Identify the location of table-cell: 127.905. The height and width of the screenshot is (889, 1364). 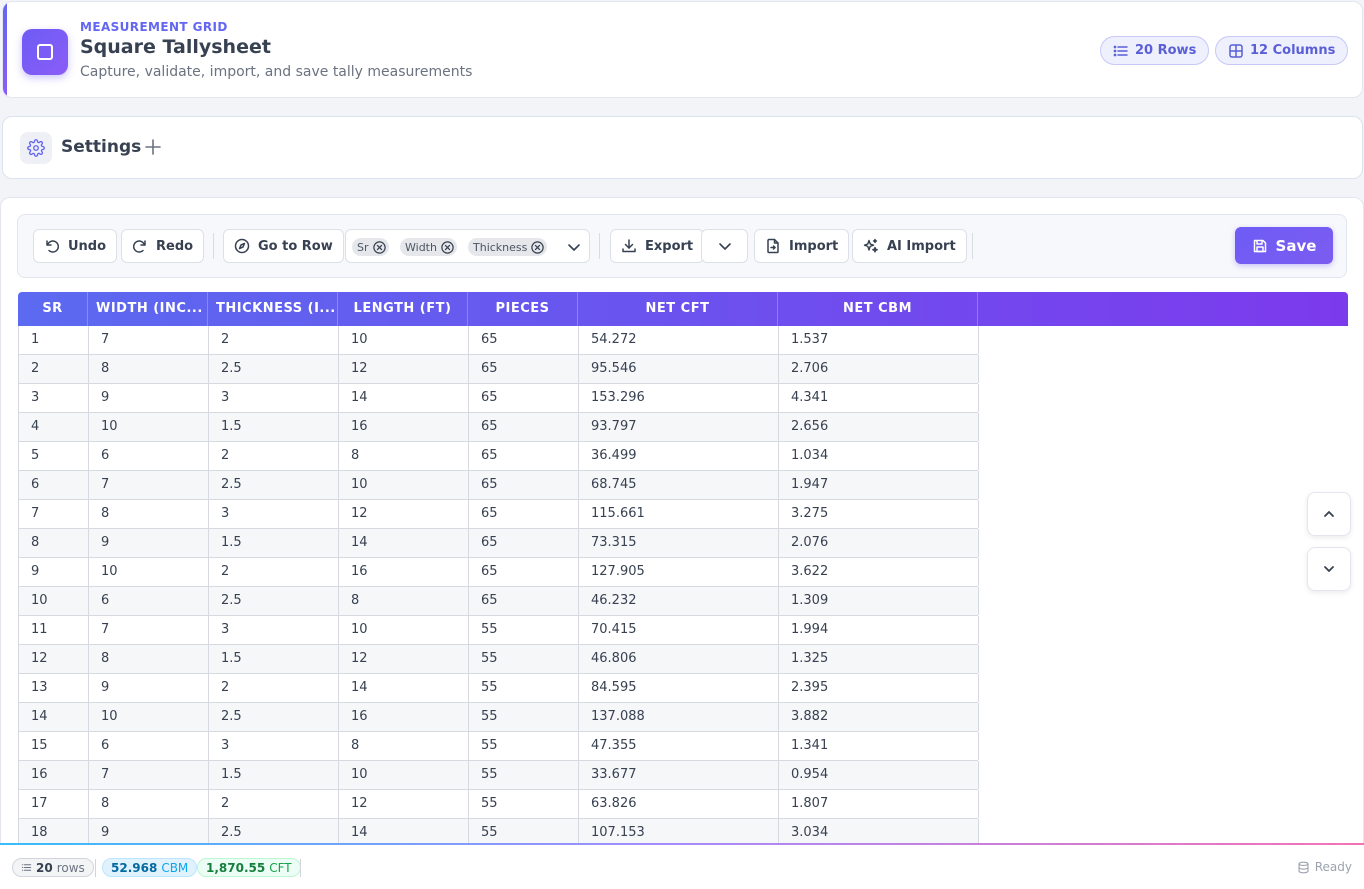
(679, 572).